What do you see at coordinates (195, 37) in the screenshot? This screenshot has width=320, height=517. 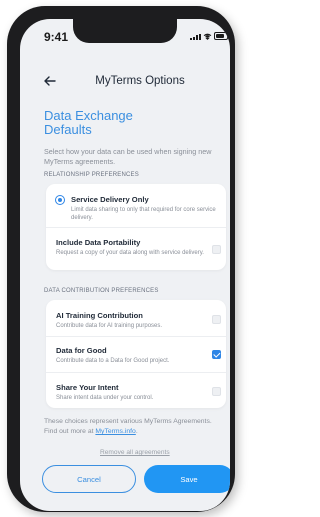 I see `signal-icon` at bounding box center [195, 37].